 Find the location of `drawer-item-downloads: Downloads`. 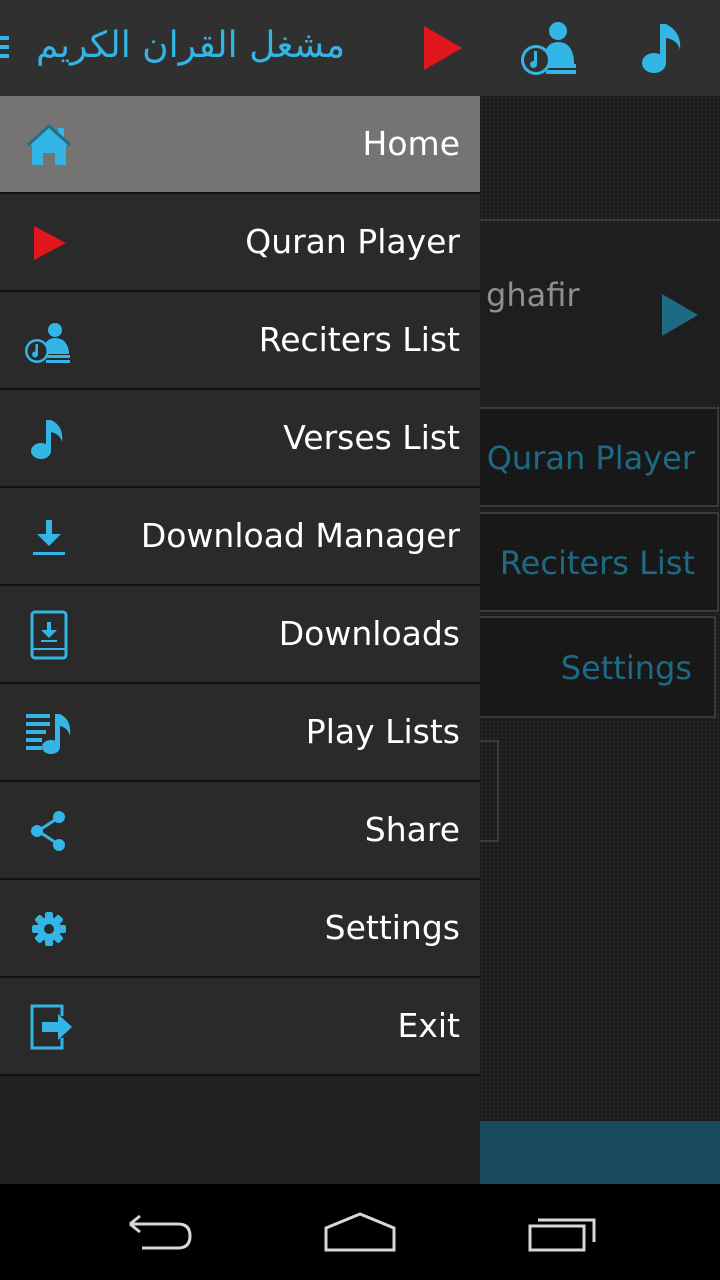

drawer-item-downloads: Downloads is located at coordinates (240, 635).